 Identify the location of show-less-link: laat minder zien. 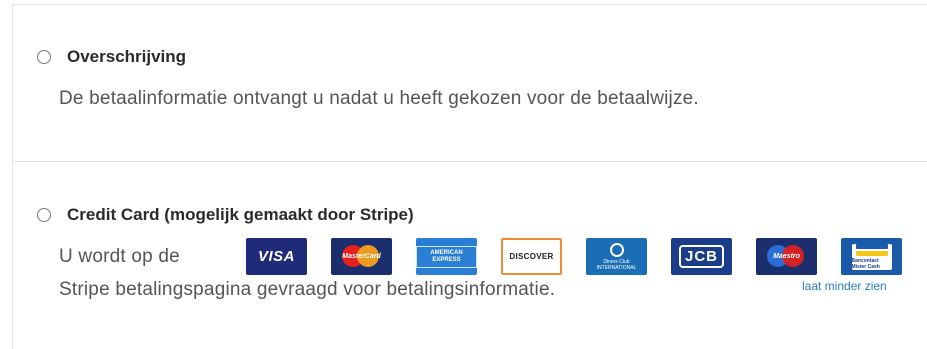
(844, 286).